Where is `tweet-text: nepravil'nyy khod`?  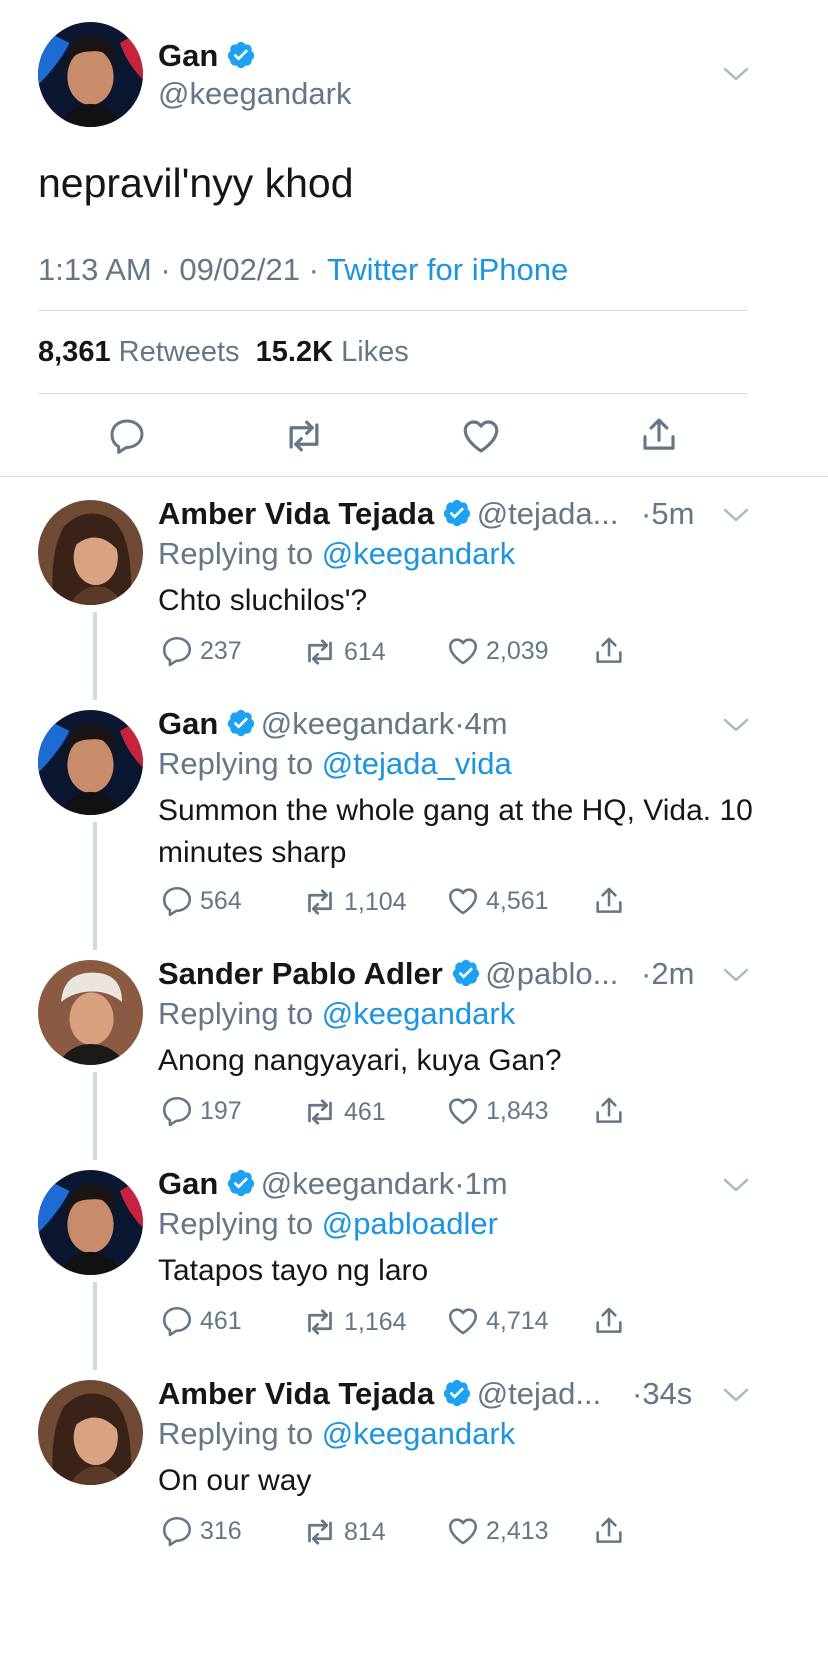
tweet-text: nepravil'nyy khod is located at coordinates (196, 183).